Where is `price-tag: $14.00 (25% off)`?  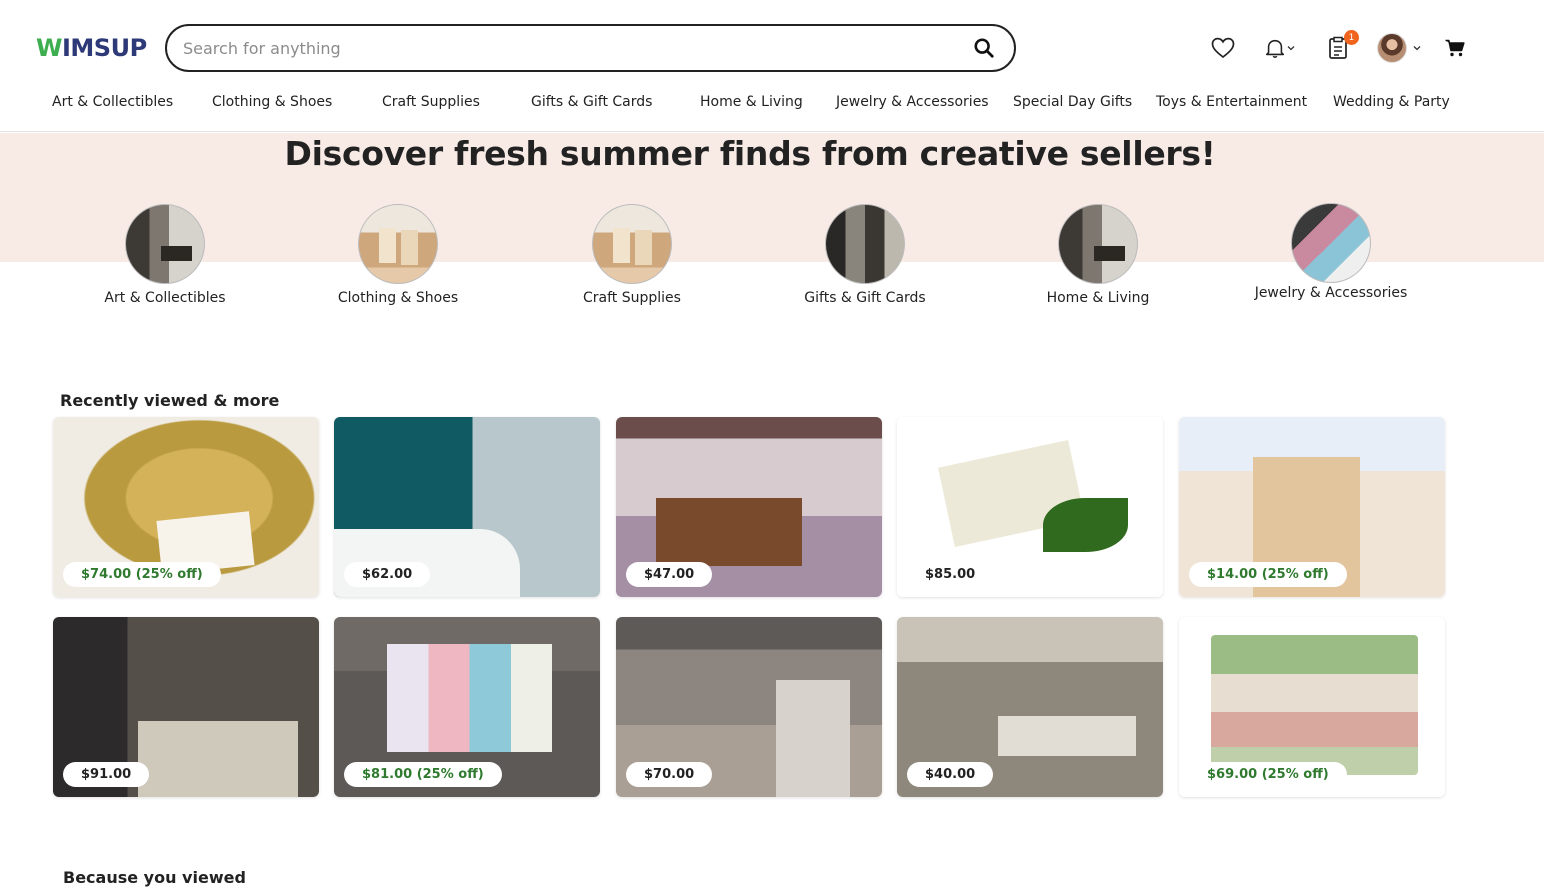 price-tag: $14.00 (25% off) is located at coordinates (1268, 574).